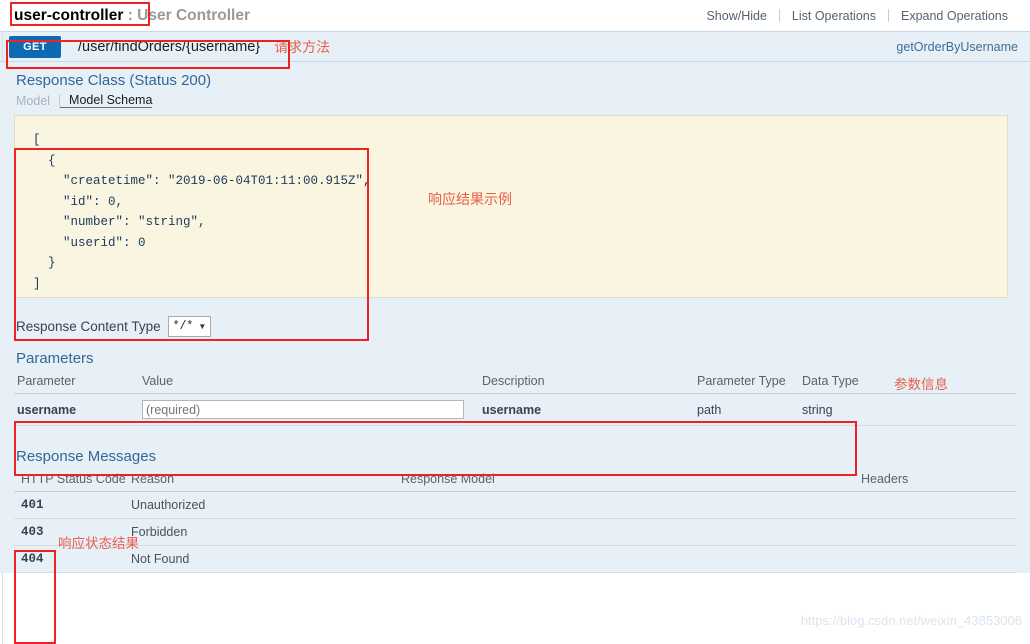 The height and width of the screenshot is (644, 1030). I want to click on resource-description: User Controller, so click(194, 15).